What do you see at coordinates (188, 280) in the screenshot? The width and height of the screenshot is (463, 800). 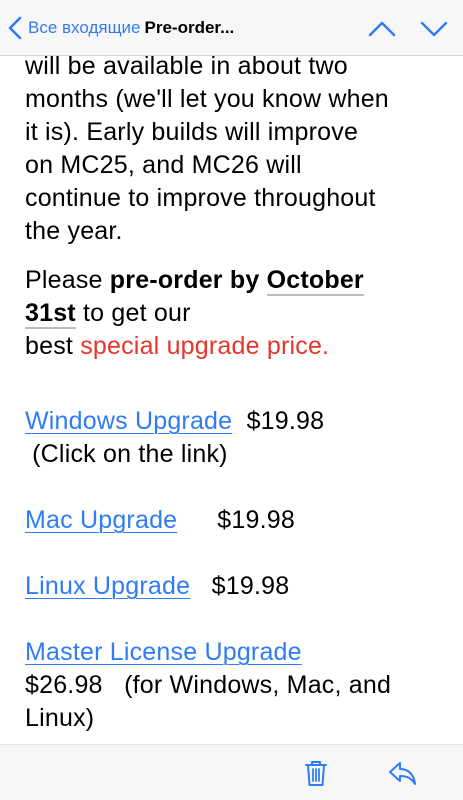 I see `preorder-bold: pre-order by` at bounding box center [188, 280].